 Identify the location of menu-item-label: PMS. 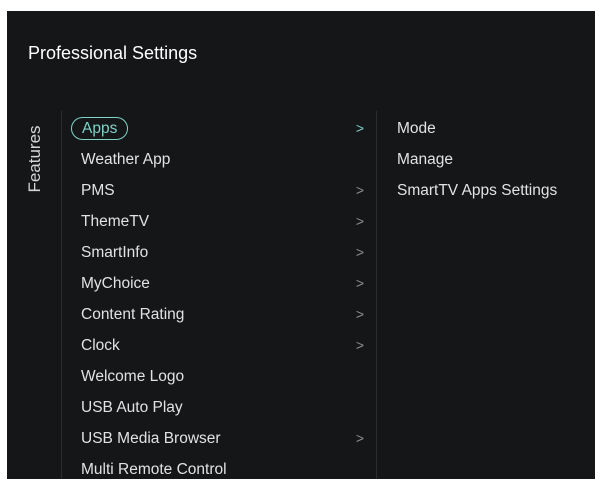
(98, 190).